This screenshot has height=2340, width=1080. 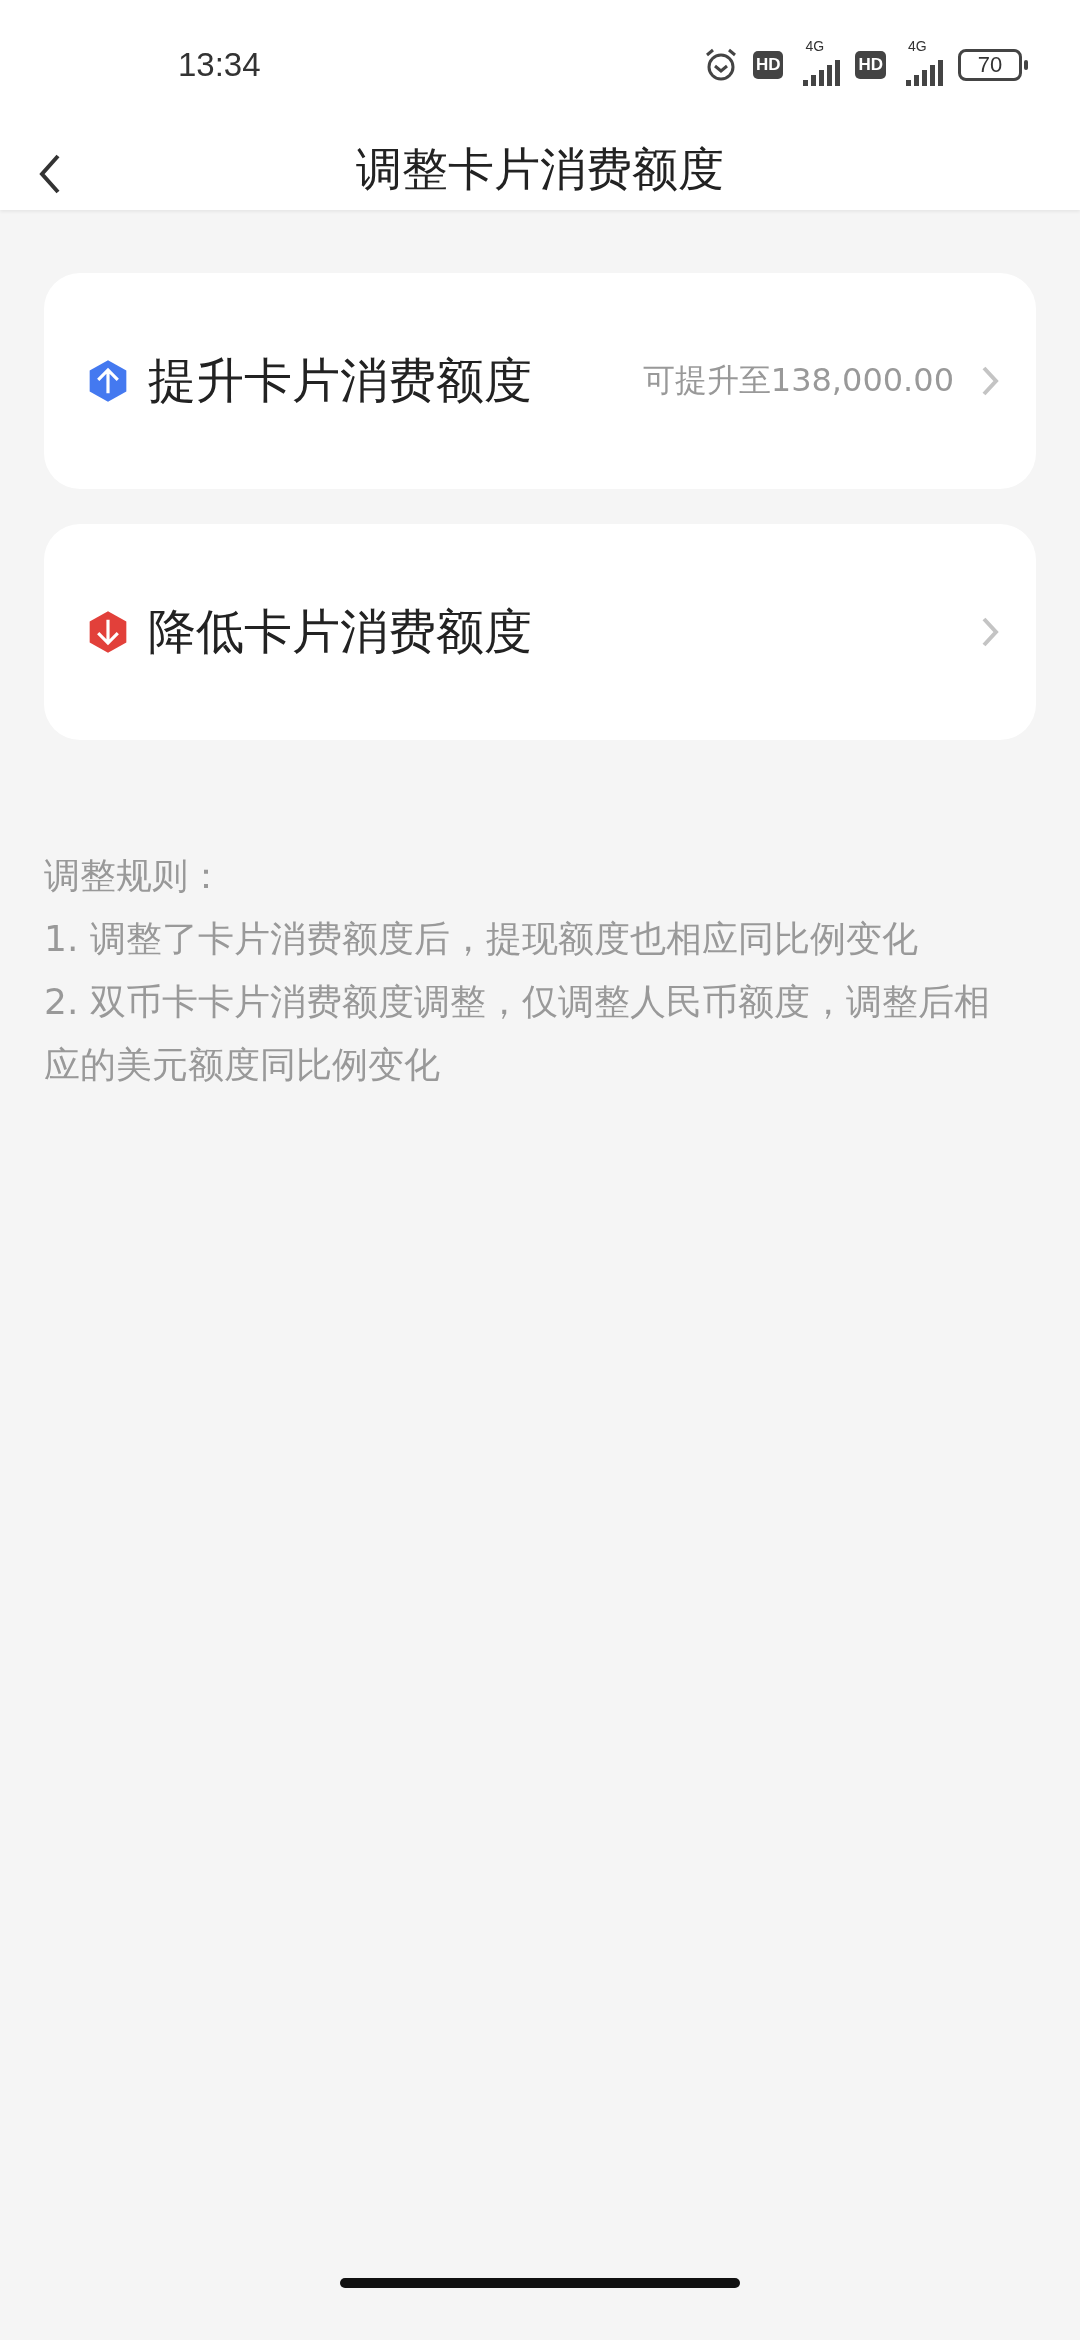 I want to click on option-label: 提升卡片消费额度, so click(x=340, y=380).